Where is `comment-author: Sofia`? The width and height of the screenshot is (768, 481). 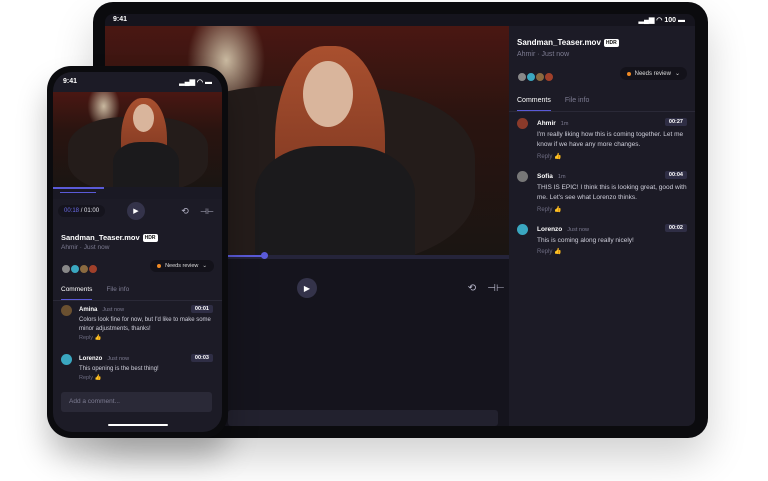 comment-author: Sofia is located at coordinates (545, 176).